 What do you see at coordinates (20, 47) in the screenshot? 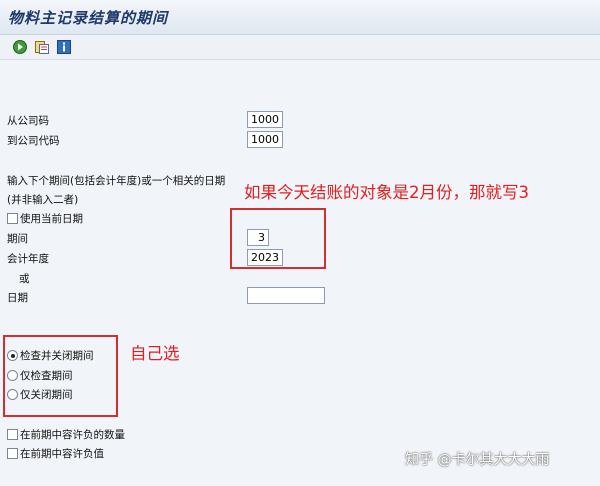
I see `execute-icon` at bounding box center [20, 47].